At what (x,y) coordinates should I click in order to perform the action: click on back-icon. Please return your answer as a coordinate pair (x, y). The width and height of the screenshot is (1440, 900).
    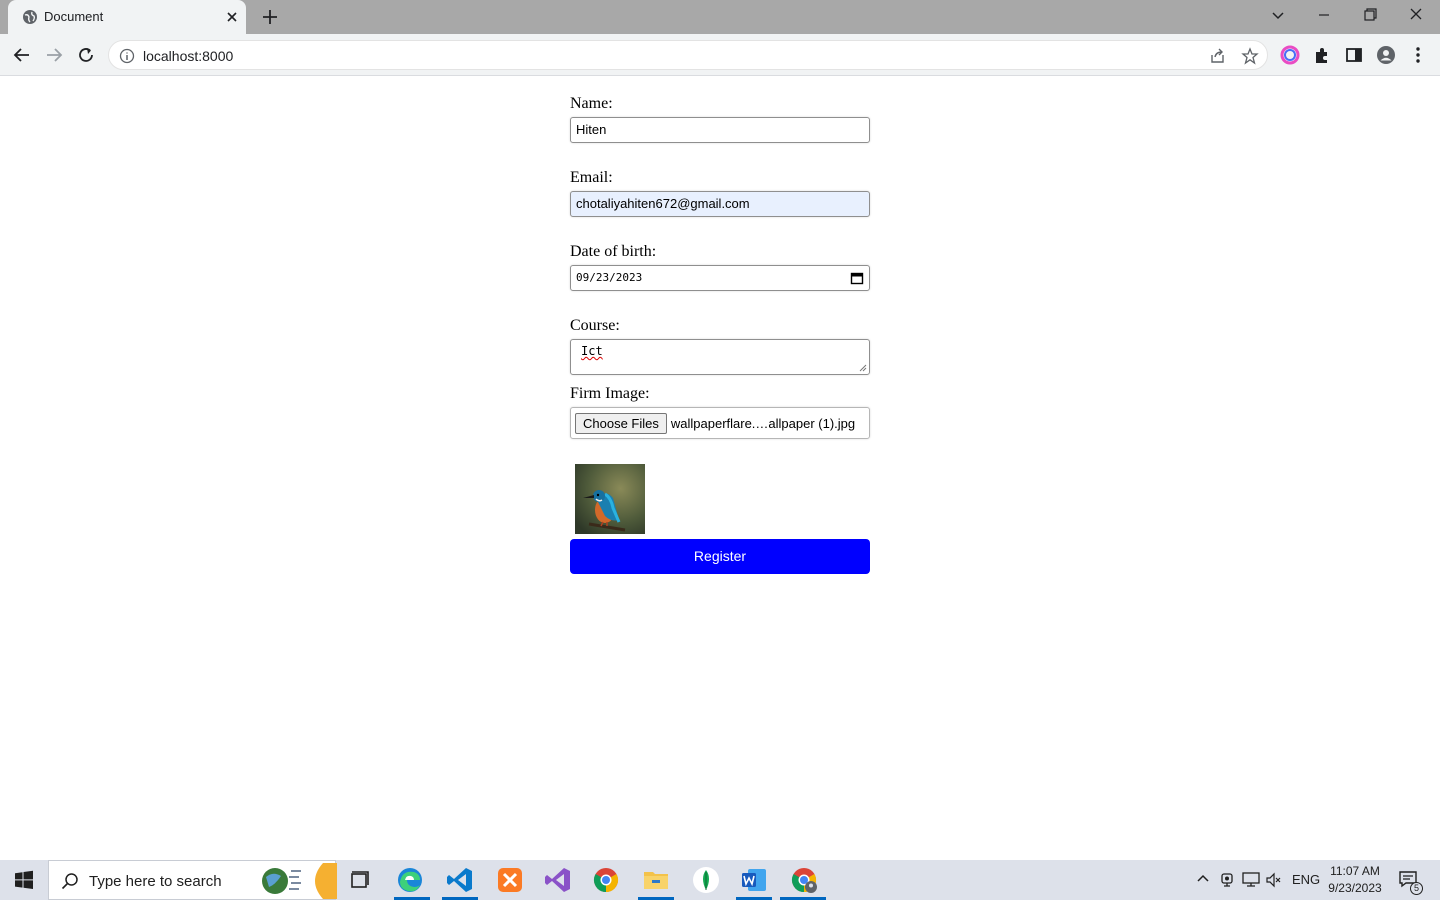
    Looking at the image, I should click on (22, 55).